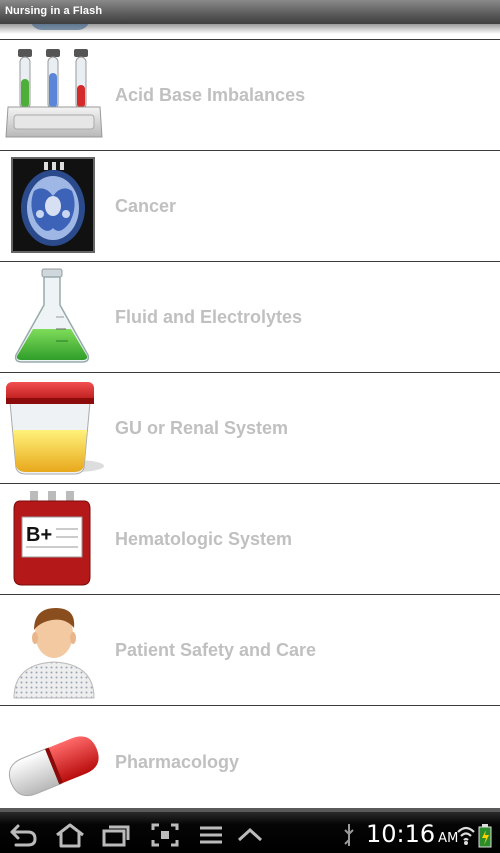 This screenshot has width=500, height=853. What do you see at coordinates (54, 11) in the screenshot?
I see `app-title: Nursing in a Flash` at bounding box center [54, 11].